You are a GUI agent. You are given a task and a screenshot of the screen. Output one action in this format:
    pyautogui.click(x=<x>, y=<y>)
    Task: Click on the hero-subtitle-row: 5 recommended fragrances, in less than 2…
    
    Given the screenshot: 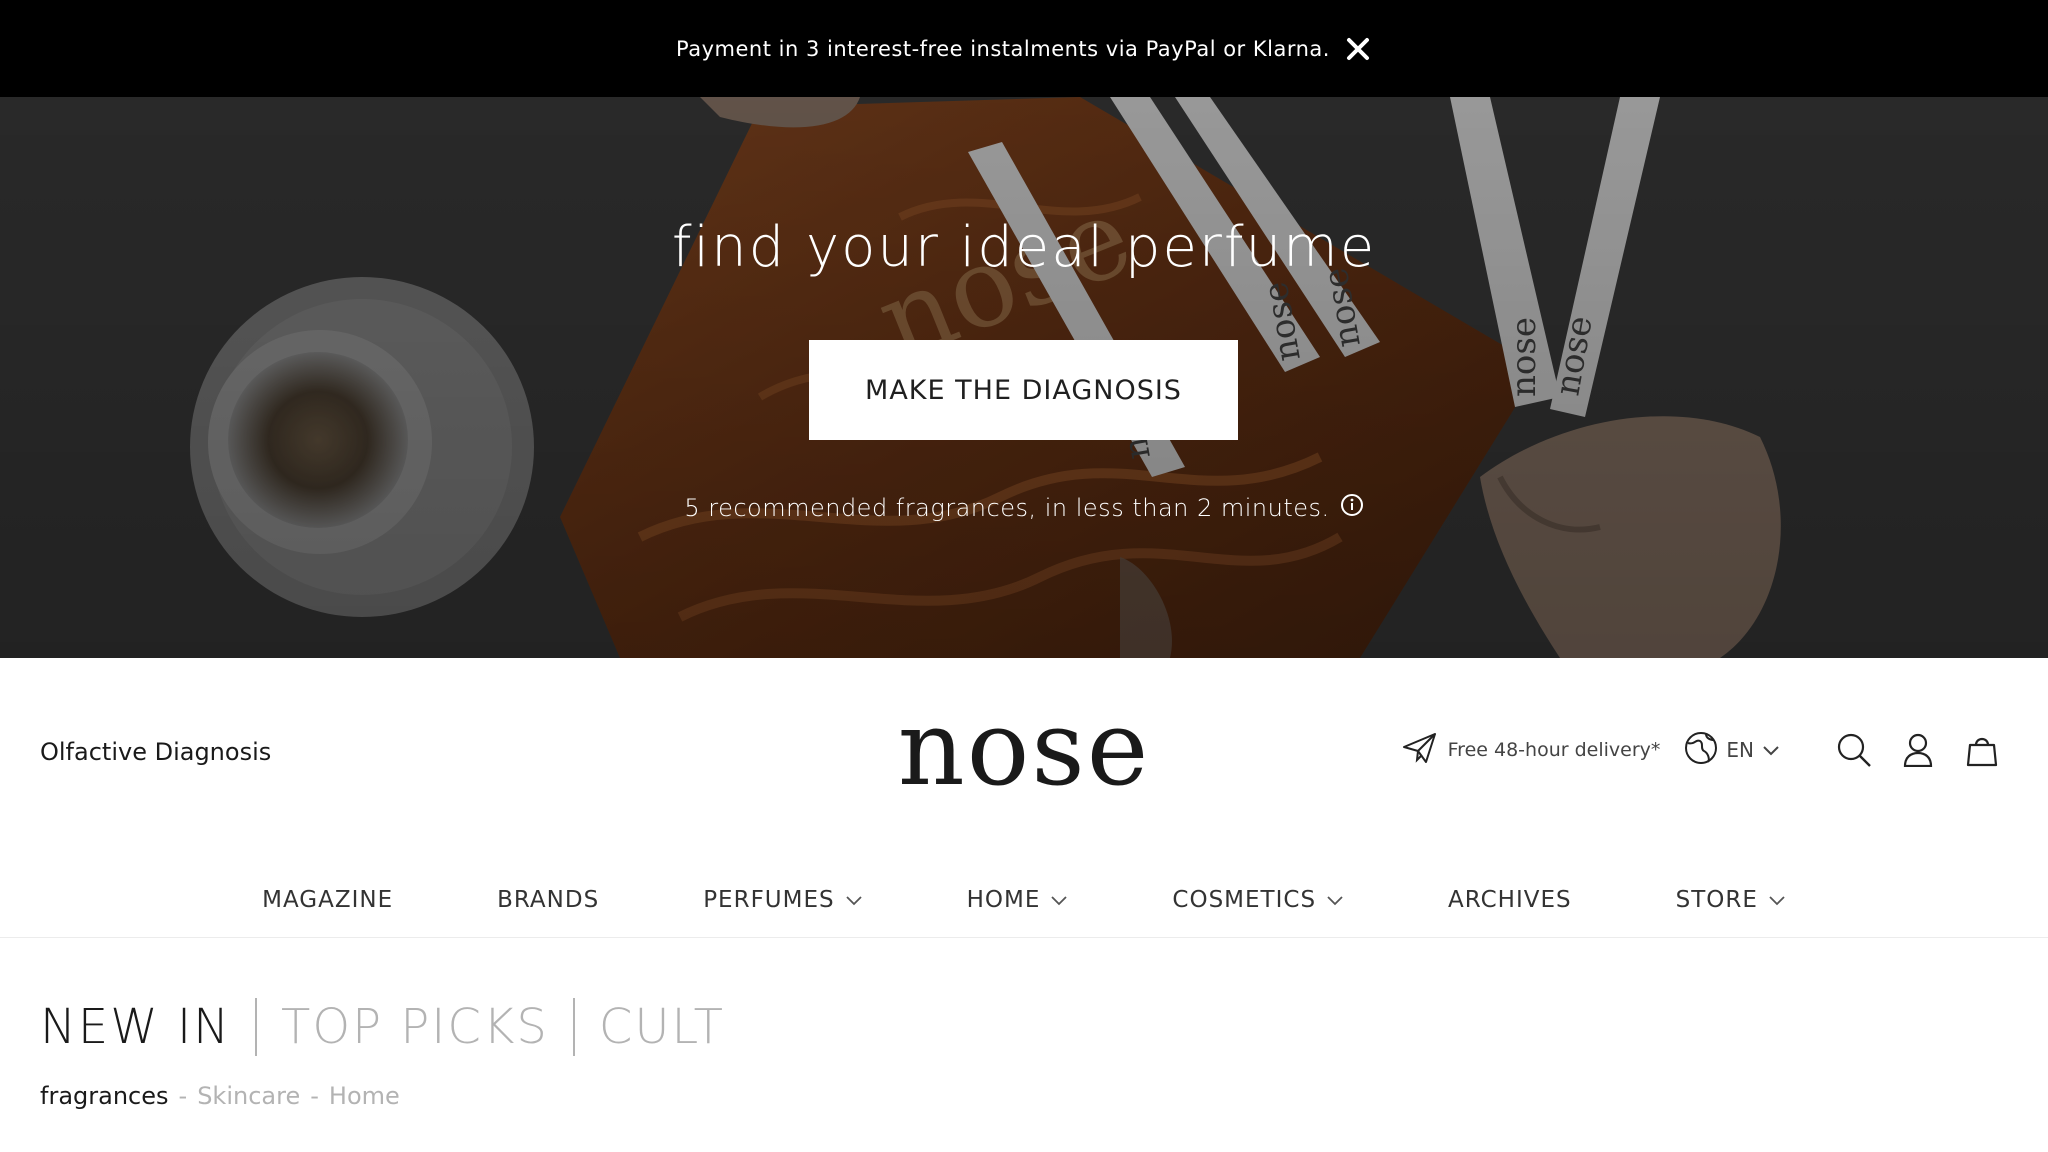 What is the action you would take?
    pyautogui.click(x=1024, y=508)
    